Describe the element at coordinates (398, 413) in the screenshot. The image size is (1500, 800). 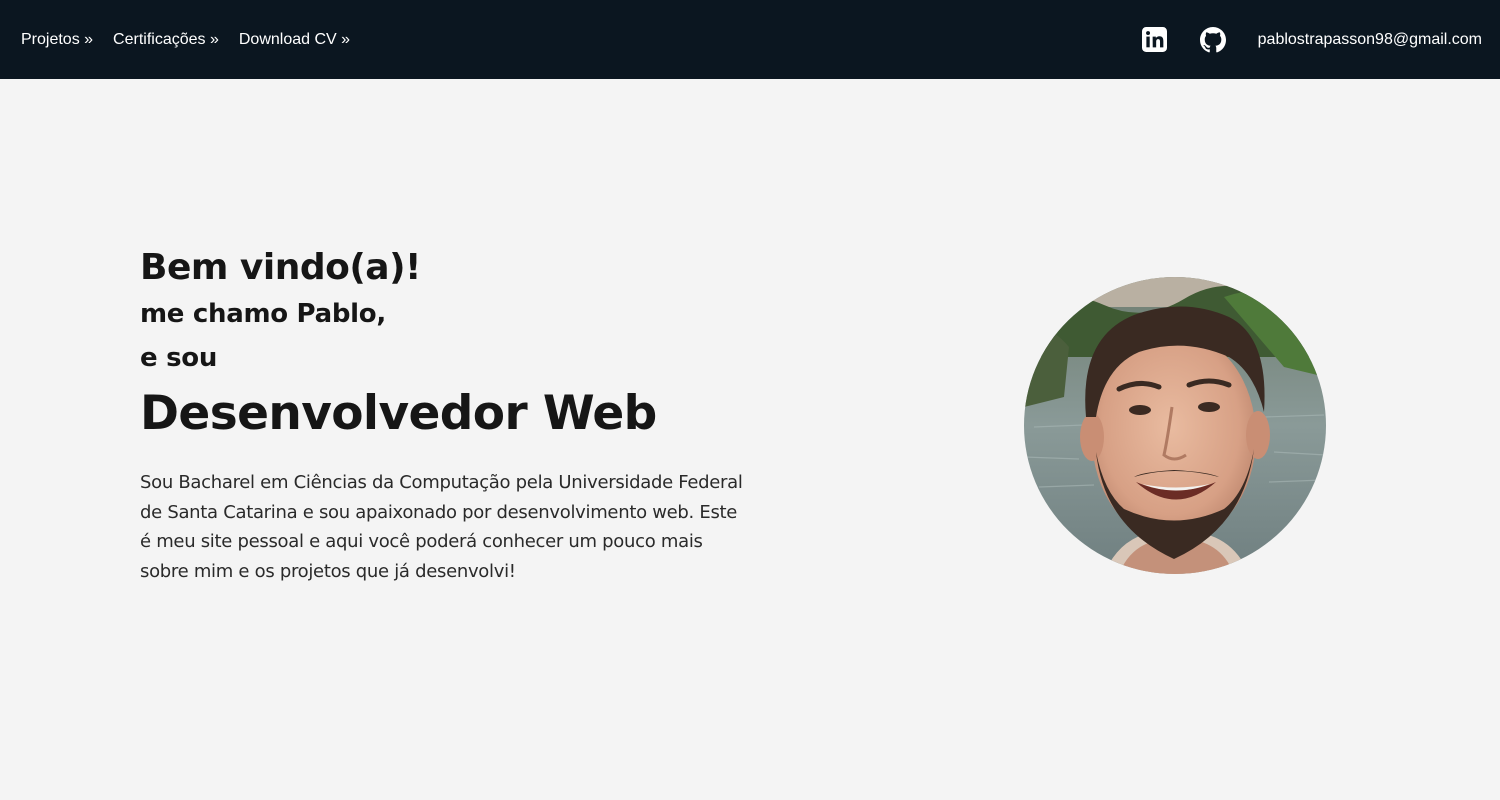
I see `role-title: Desenvolvedor Web` at that location.